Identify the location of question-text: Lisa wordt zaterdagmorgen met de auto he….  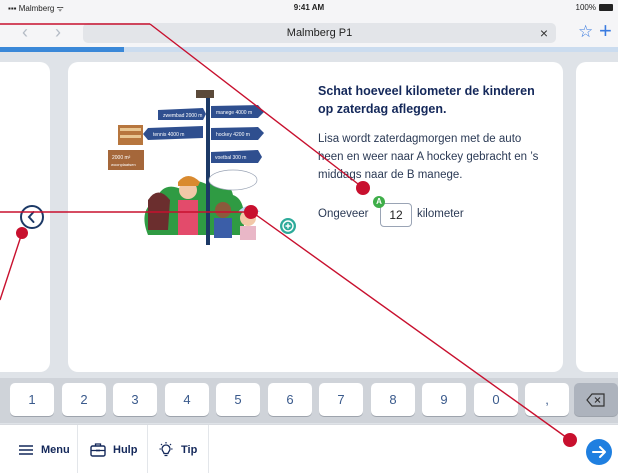
(428, 157).